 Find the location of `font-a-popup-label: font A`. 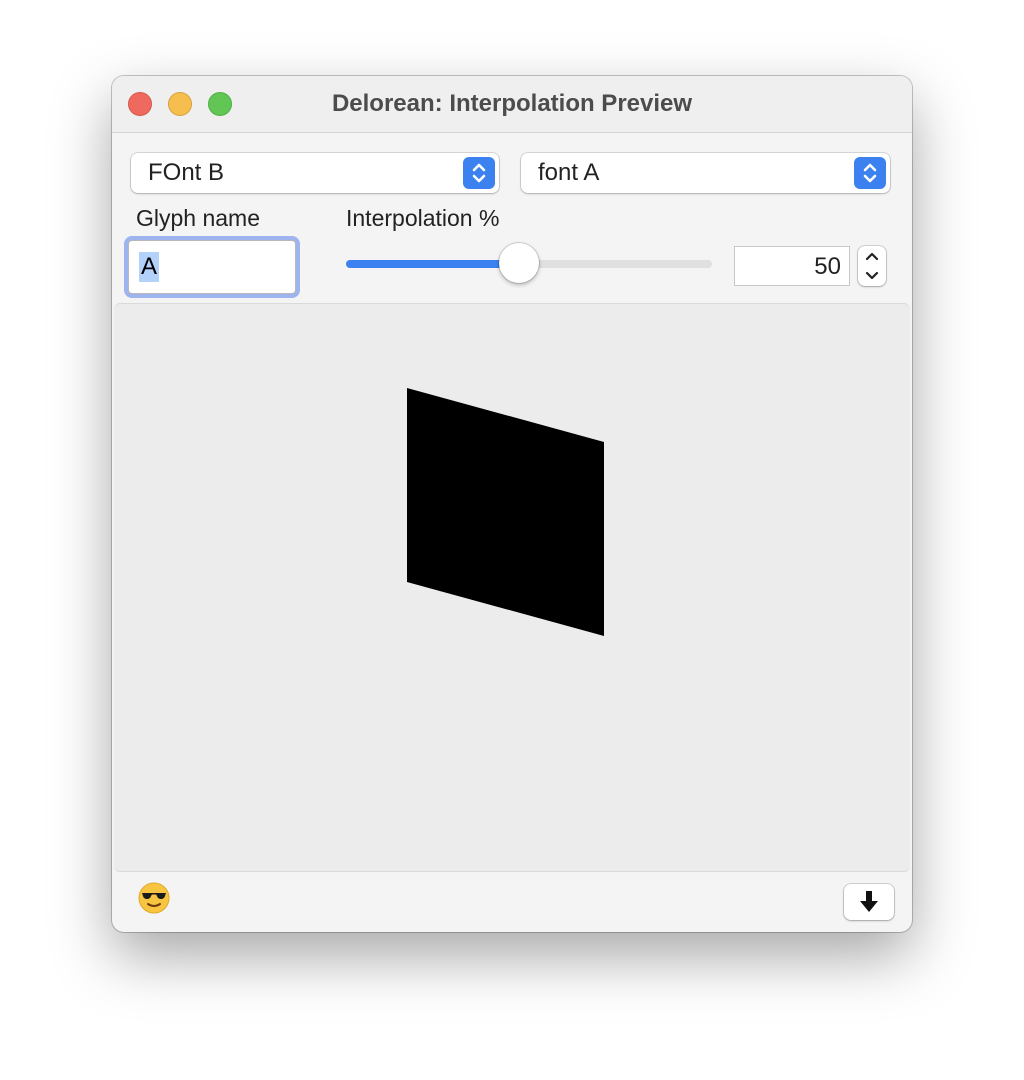

font-a-popup-label: font A is located at coordinates (569, 172).